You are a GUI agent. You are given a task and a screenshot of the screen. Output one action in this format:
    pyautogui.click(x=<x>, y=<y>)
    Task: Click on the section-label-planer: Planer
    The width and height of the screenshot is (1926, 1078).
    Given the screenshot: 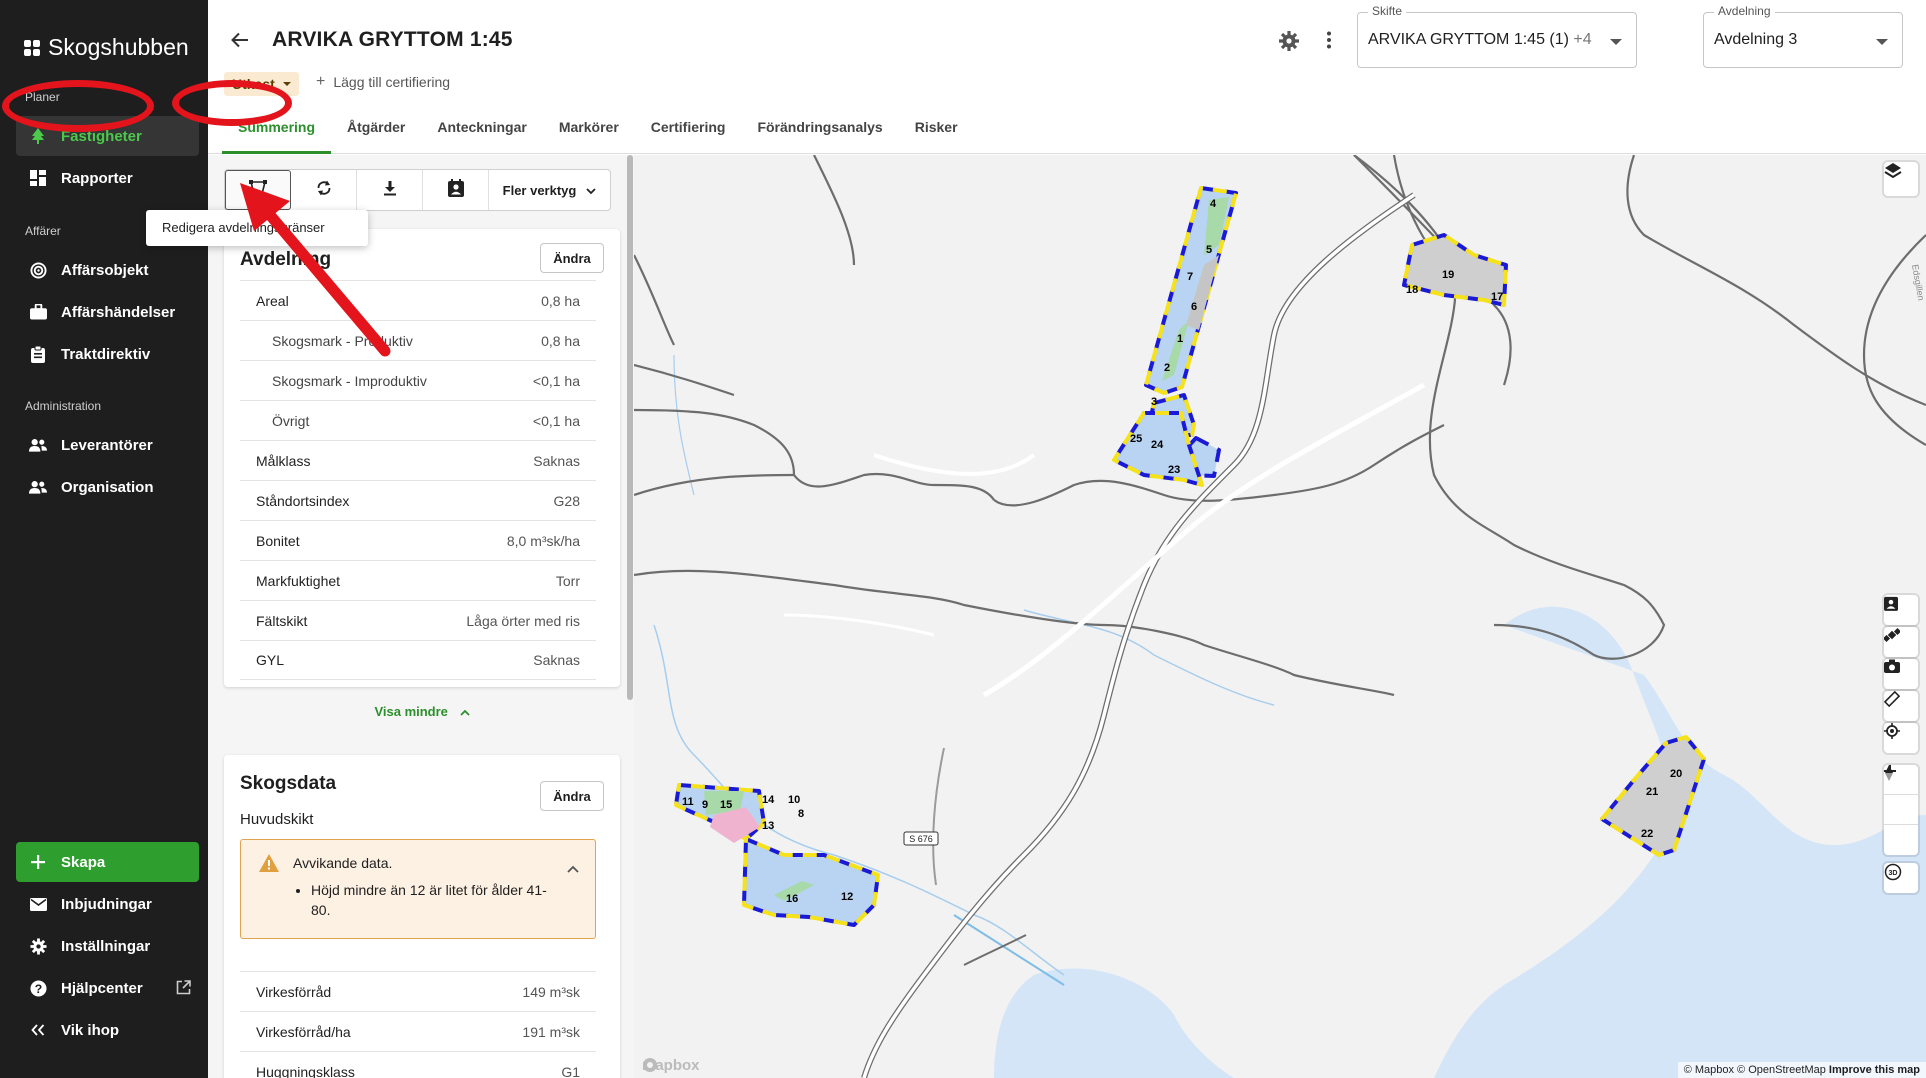 What is the action you would take?
    pyautogui.click(x=42, y=97)
    